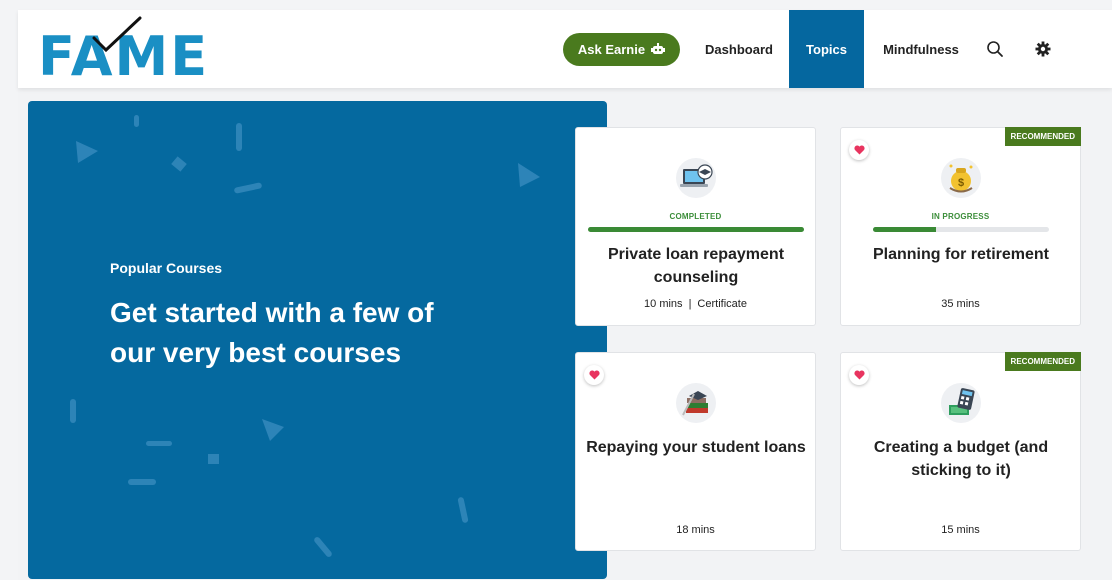 Image resolution: width=1112 pixels, height=580 pixels. I want to click on course-title: Creating a budget (and sticking to it), so click(961, 459).